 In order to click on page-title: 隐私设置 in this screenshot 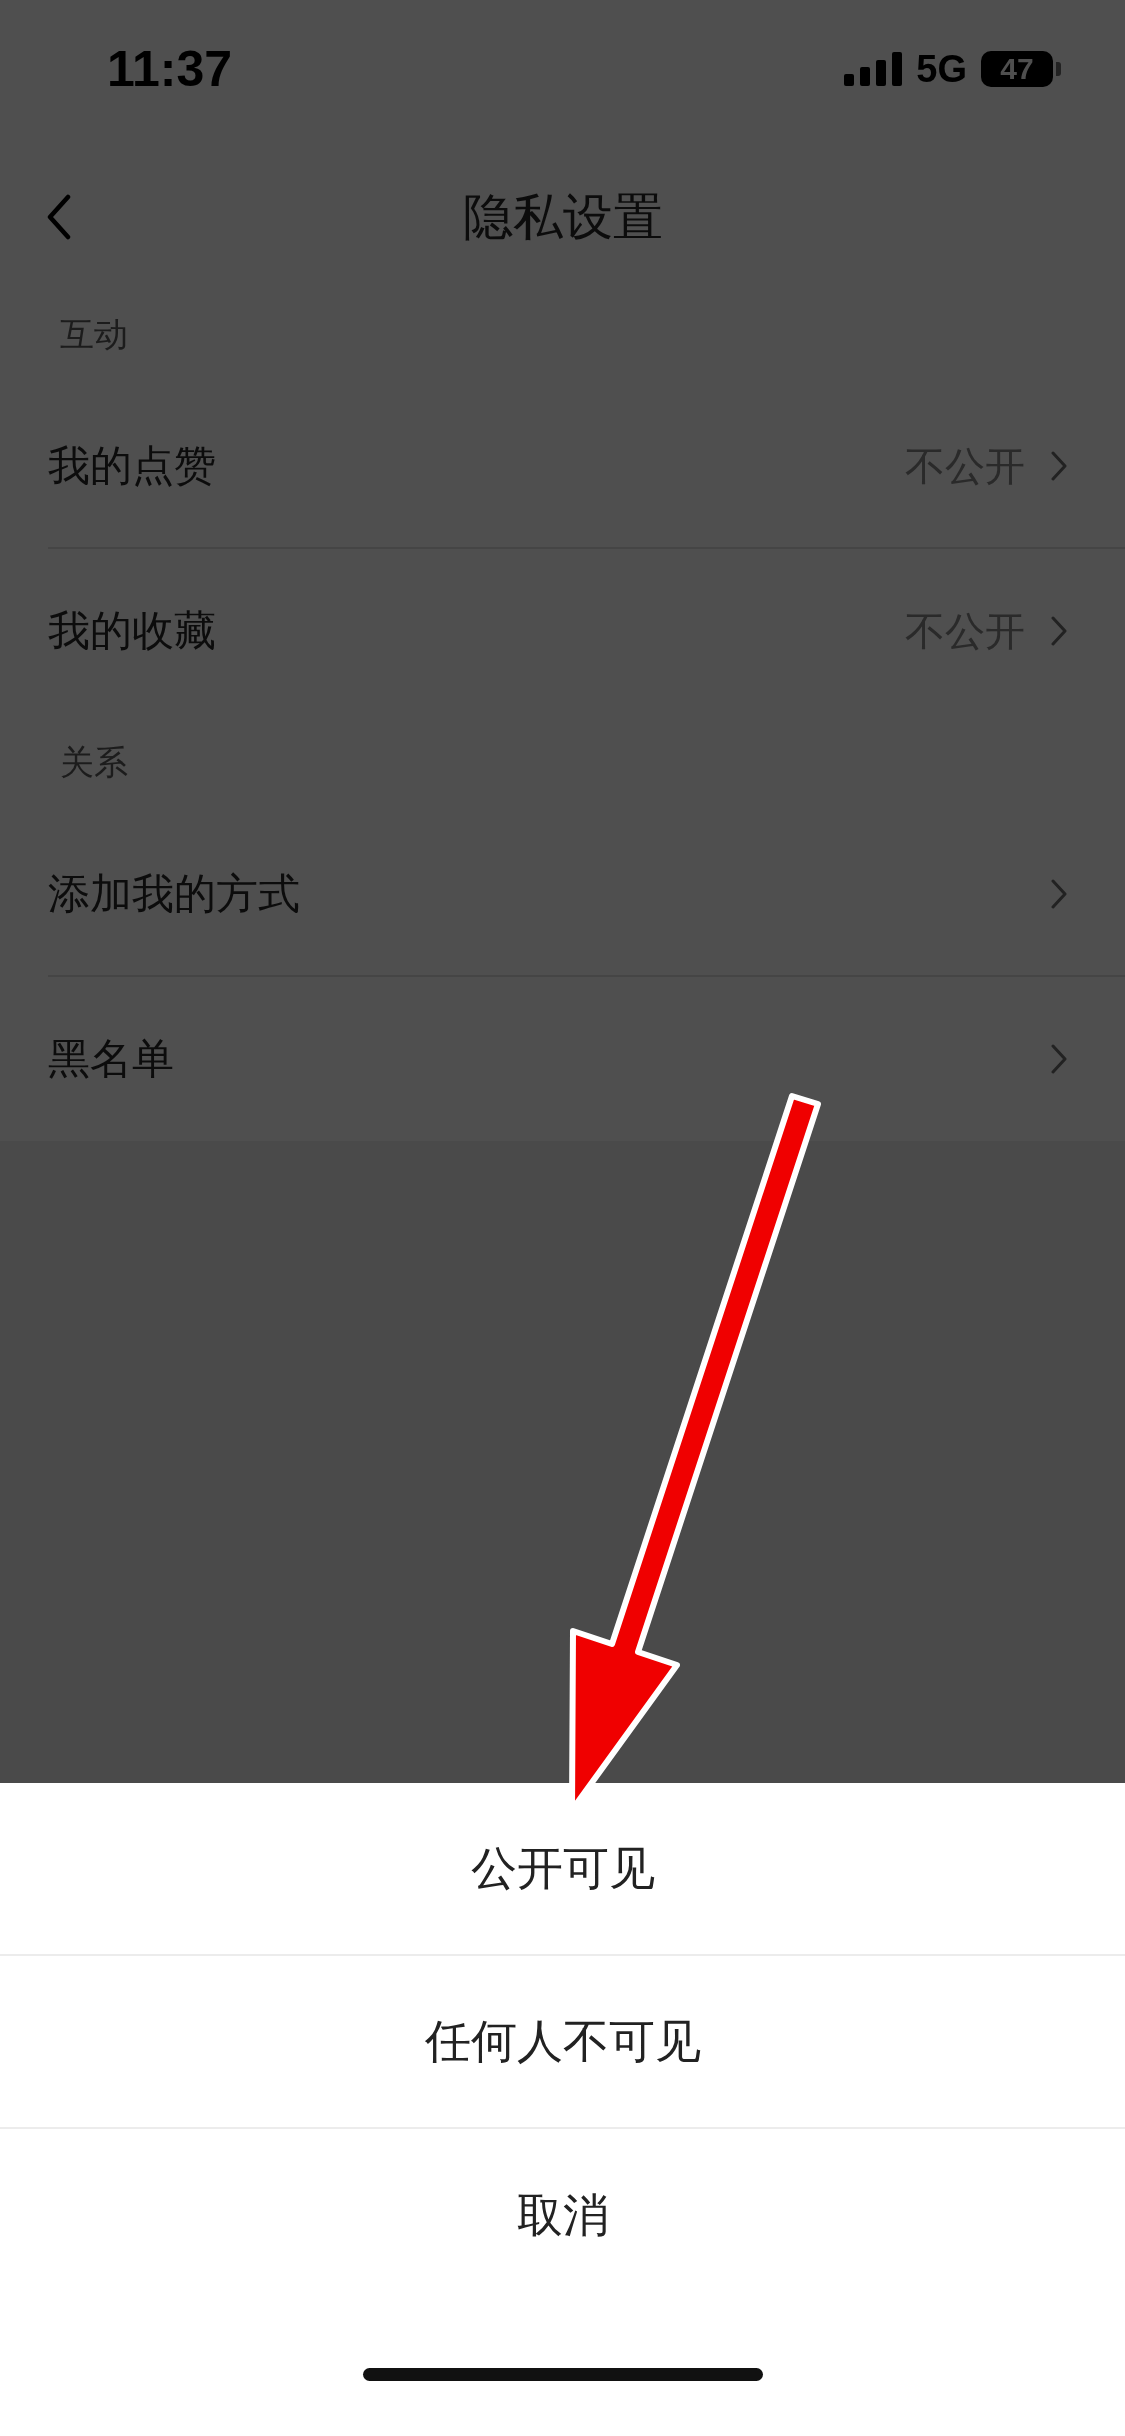, I will do `click(562, 217)`.